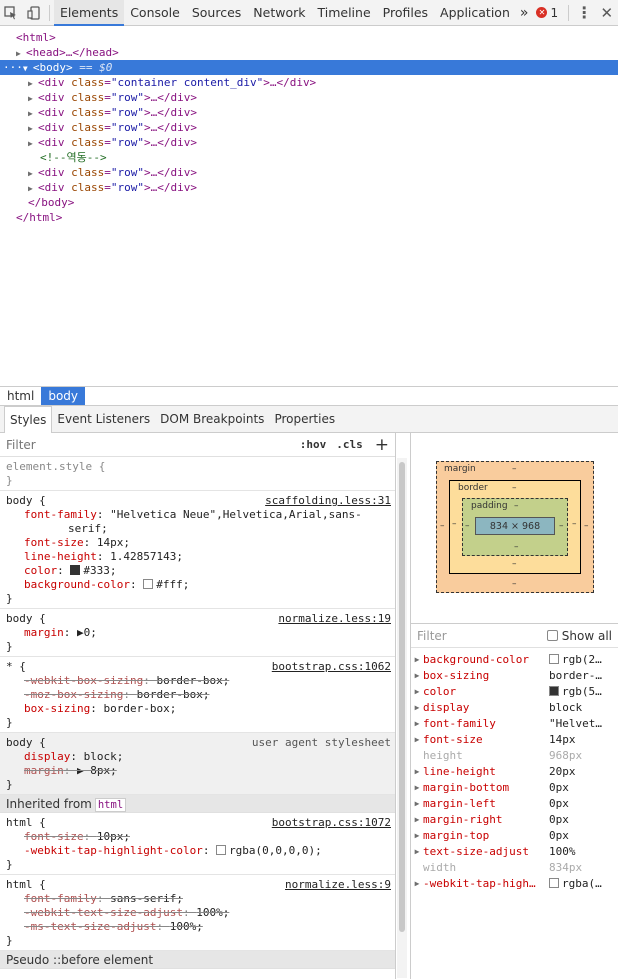 The height and width of the screenshot is (979, 618). What do you see at coordinates (514, 836) in the screenshot?
I see `computed-property-row: ▶ margin-top 0px` at bounding box center [514, 836].